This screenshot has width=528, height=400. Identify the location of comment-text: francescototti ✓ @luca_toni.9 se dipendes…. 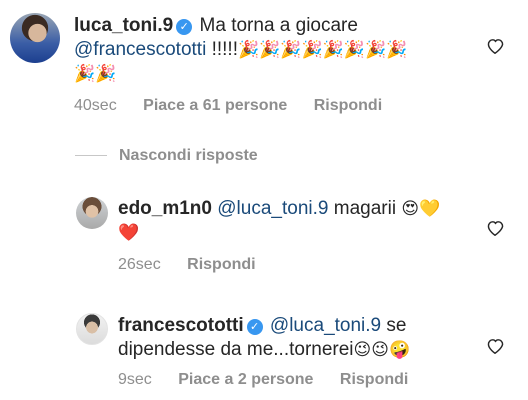
(298, 338).